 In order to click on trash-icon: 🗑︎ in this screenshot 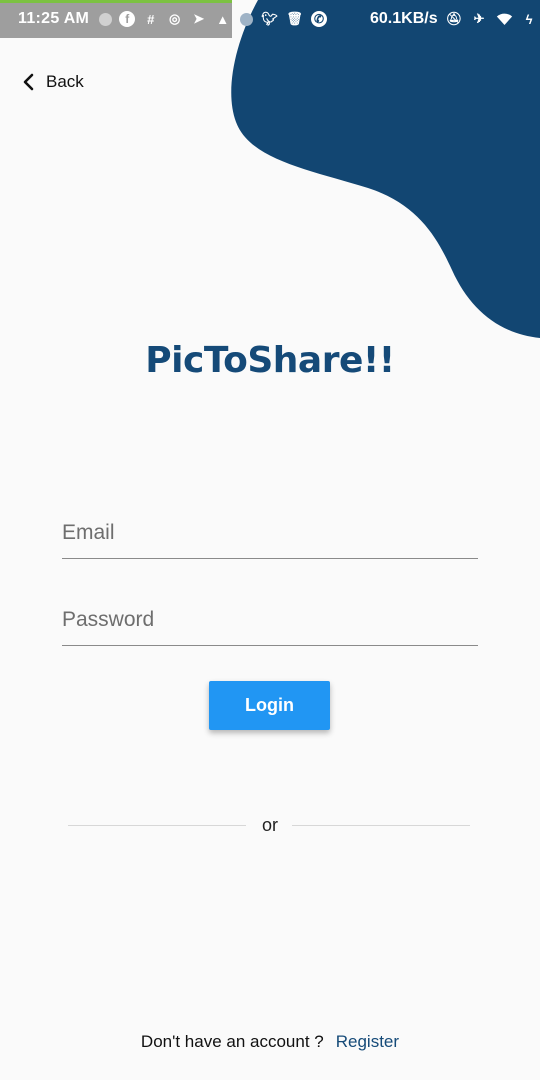, I will do `click(294, 18)`.